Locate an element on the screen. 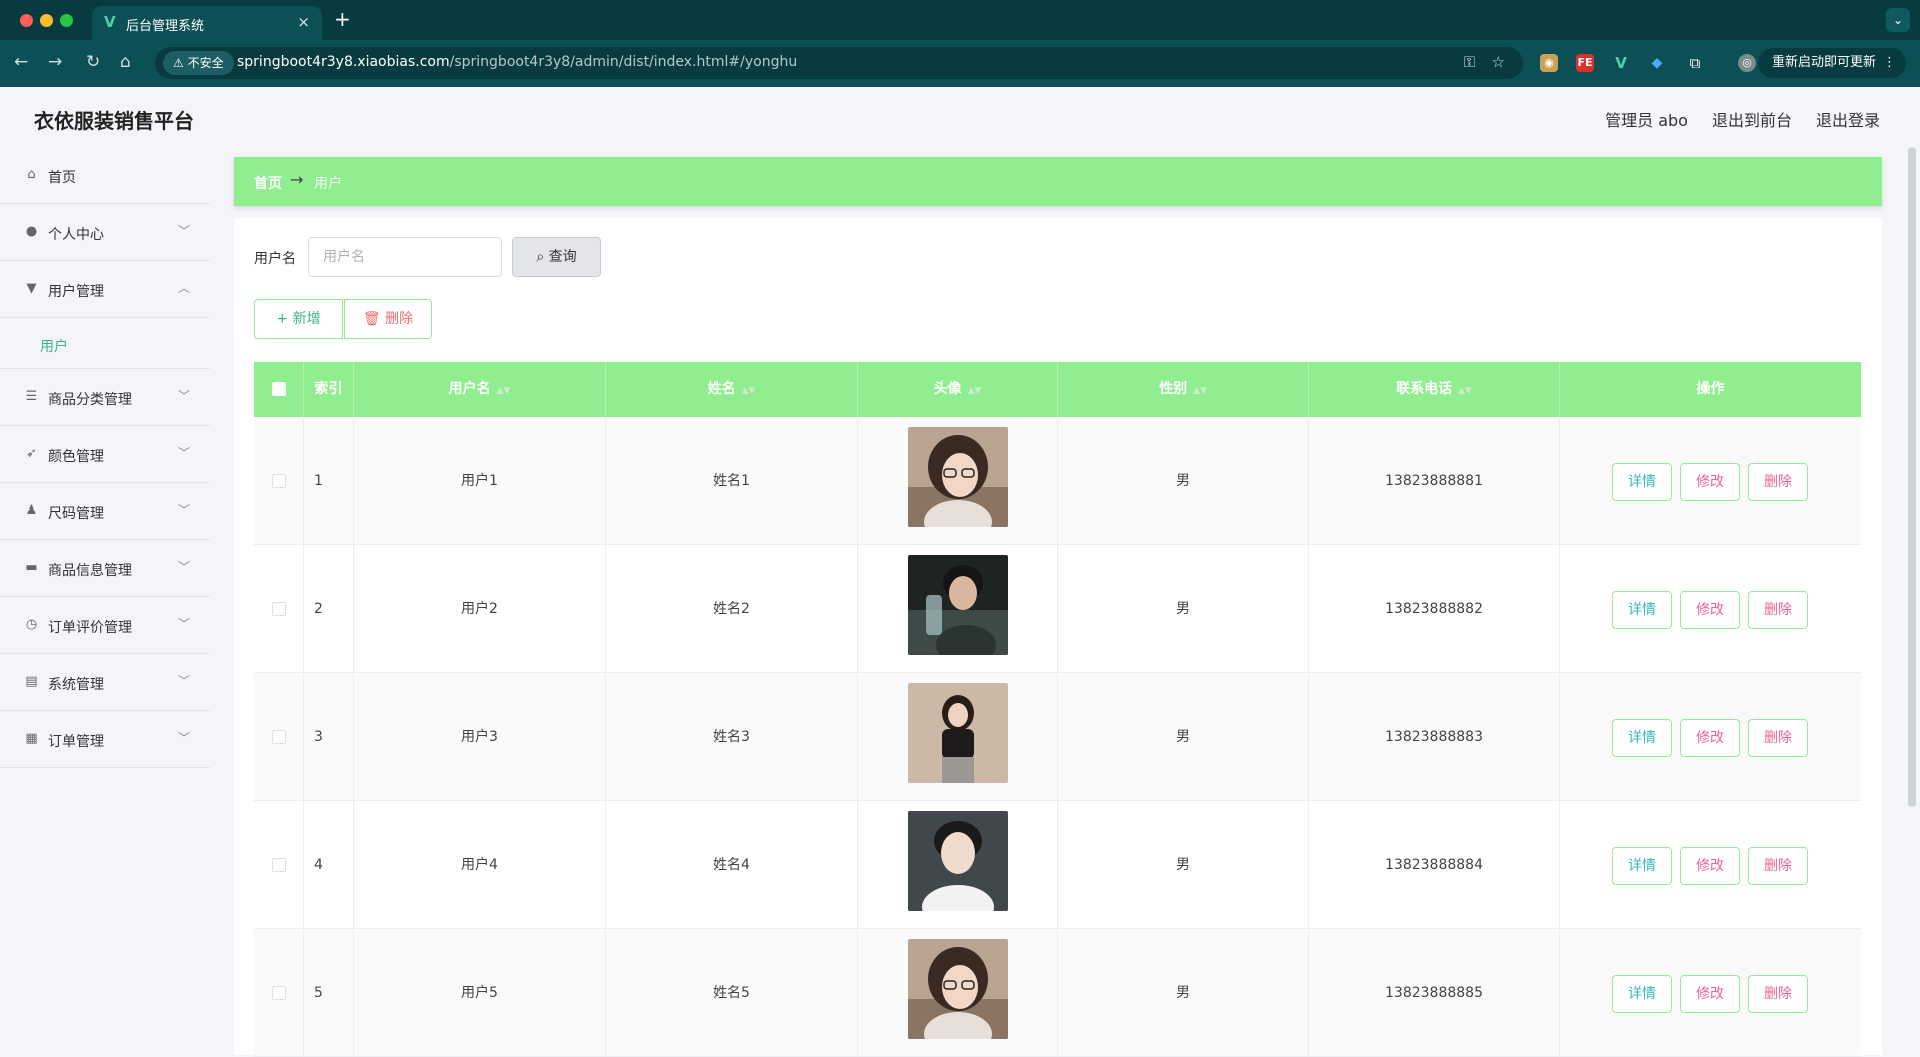 The height and width of the screenshot is (1057, 1920). maximize-window-button is located at coordinates (66, 20).